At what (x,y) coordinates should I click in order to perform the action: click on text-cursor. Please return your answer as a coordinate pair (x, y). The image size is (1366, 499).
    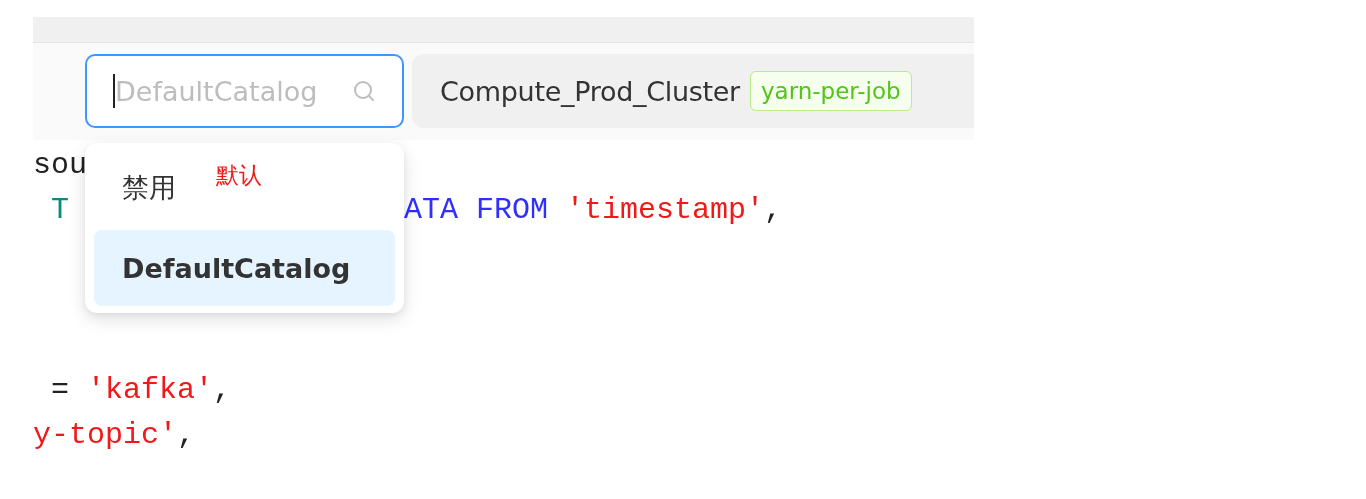
    Looking at the image, I should click on (114, 91).